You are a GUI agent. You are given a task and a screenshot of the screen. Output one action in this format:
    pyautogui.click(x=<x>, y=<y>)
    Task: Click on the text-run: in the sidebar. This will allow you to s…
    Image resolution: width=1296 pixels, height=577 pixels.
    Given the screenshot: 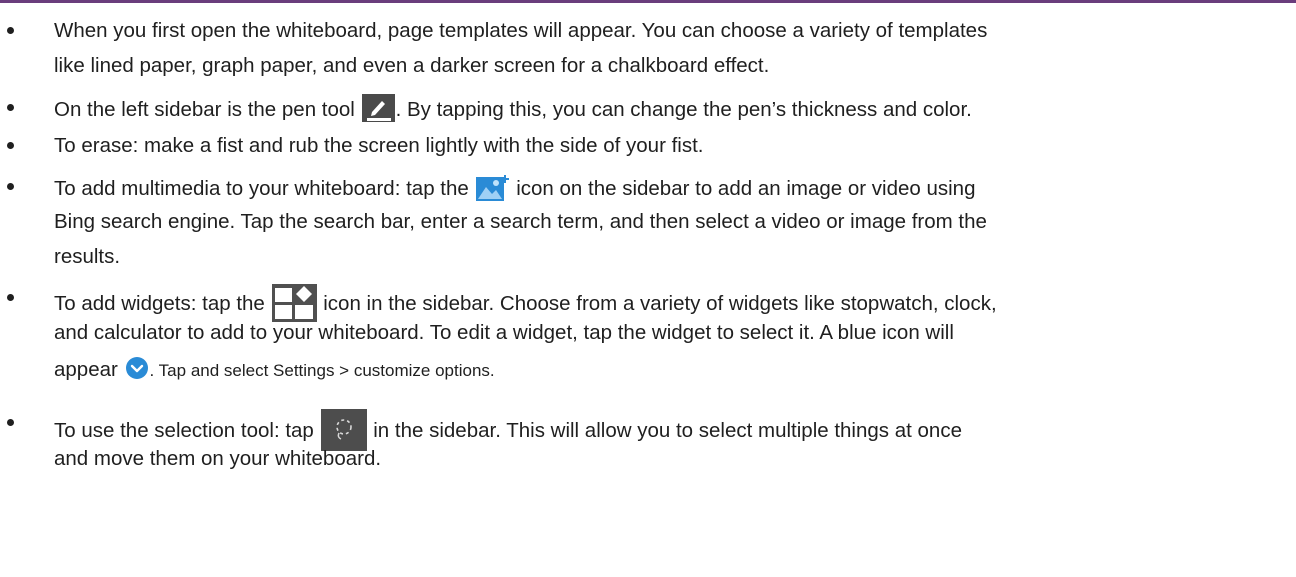 What is the action you would take?
    pyautogui.click(x=667, y=430)
    